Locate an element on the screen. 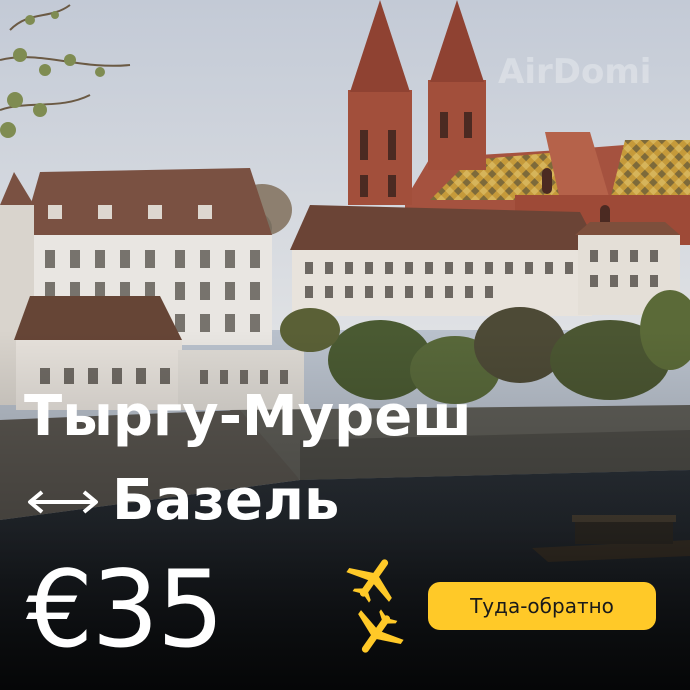 The width and height of the screenshot is (690, 690). price-label: €35 is located at coordinates (125, 609).